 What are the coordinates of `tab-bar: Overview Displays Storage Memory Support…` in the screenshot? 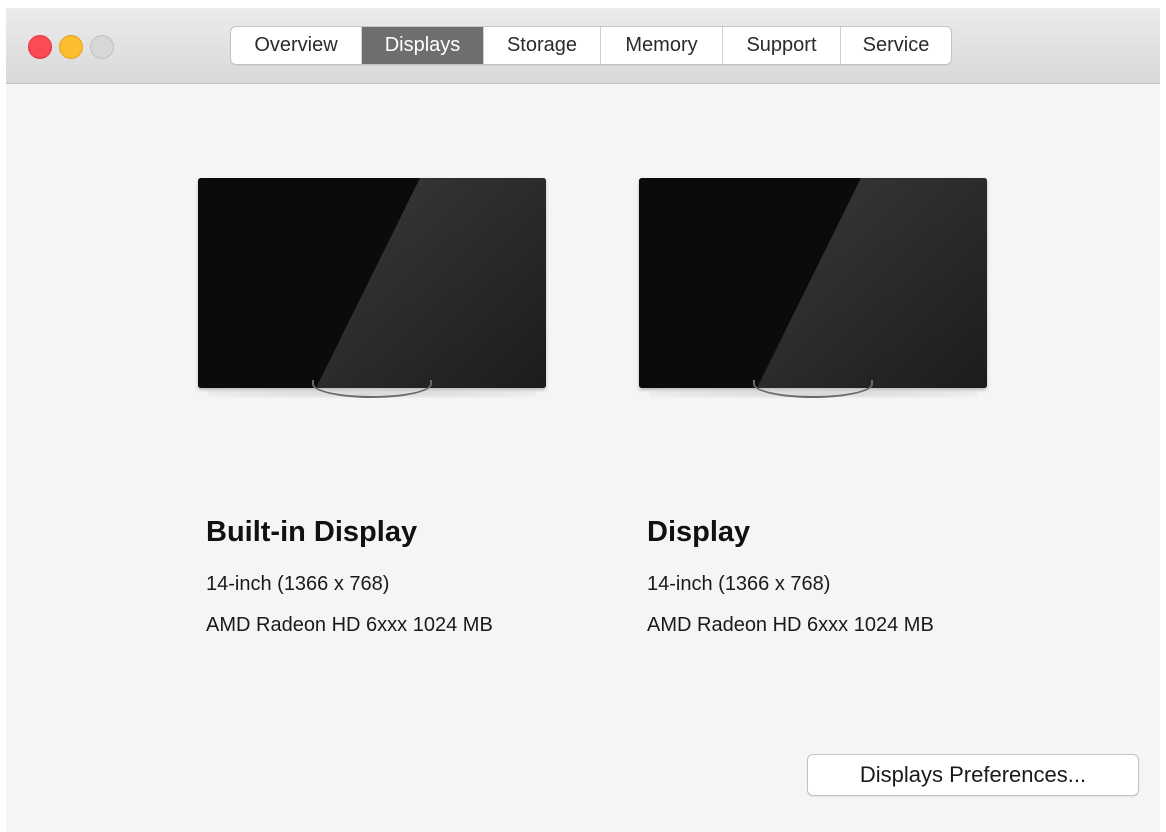 It's located at (591, 45).